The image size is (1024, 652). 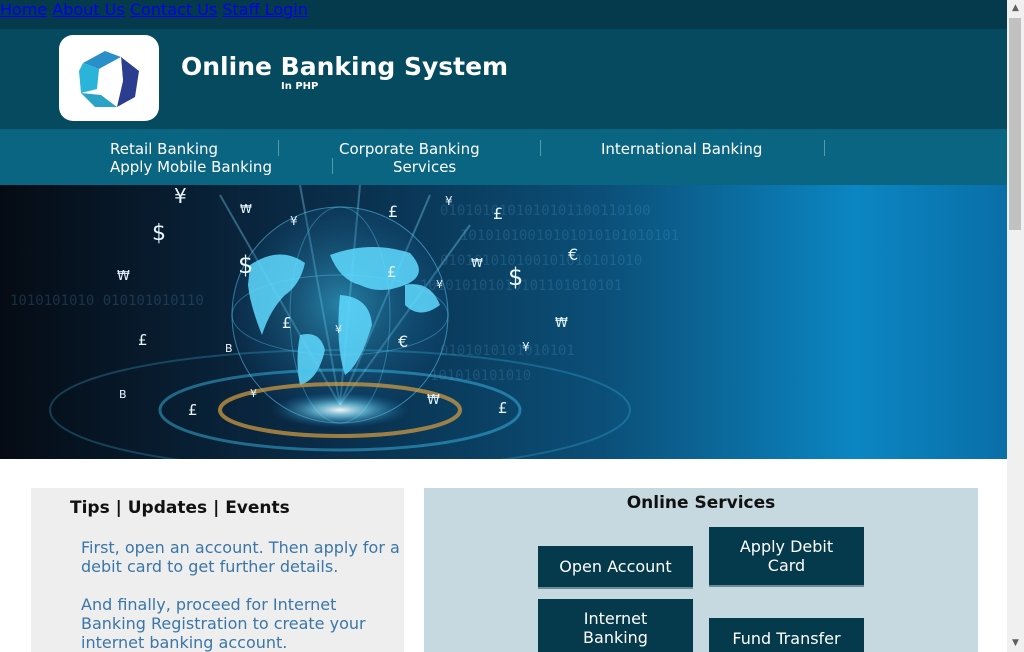 What do you see at coordinates (164, 149) in the screenshot?
I see `nav-retail-banking: Retail Banking` at bounding box center [164, 149].